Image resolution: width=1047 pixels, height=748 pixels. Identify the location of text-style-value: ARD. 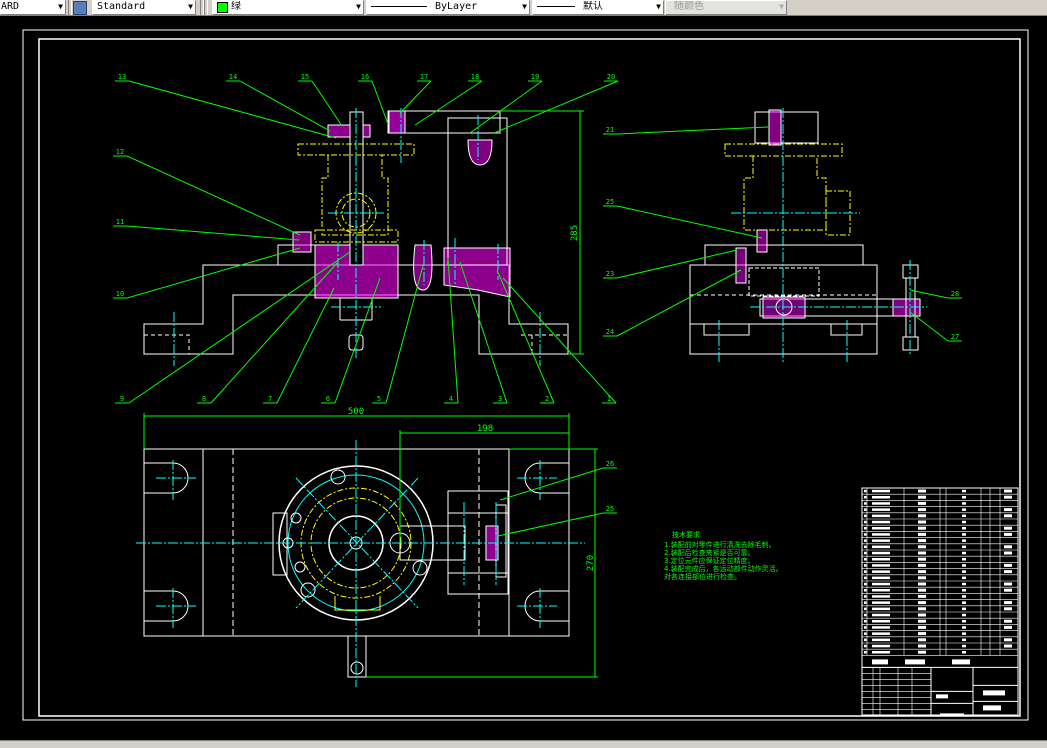
(10, 6).